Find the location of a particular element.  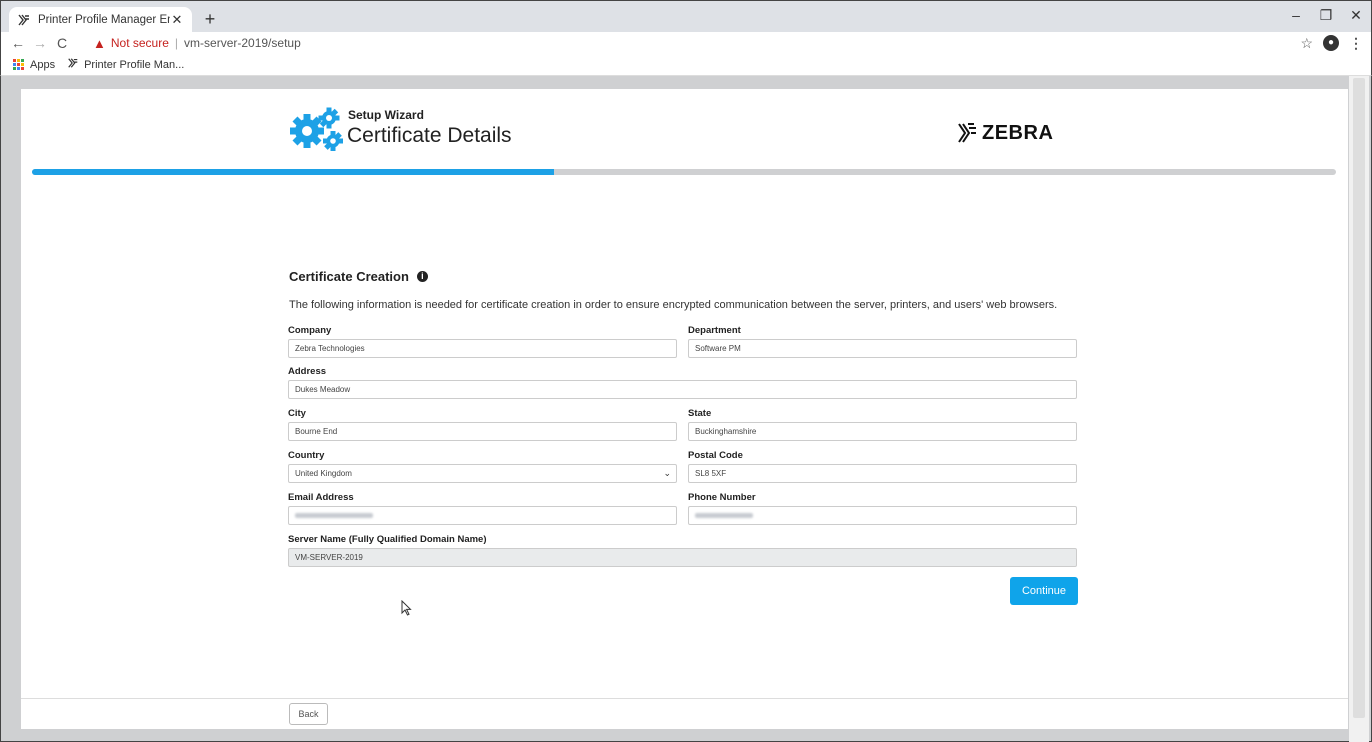

bookmark-apps: Apps is located at coordinates (34, 64).